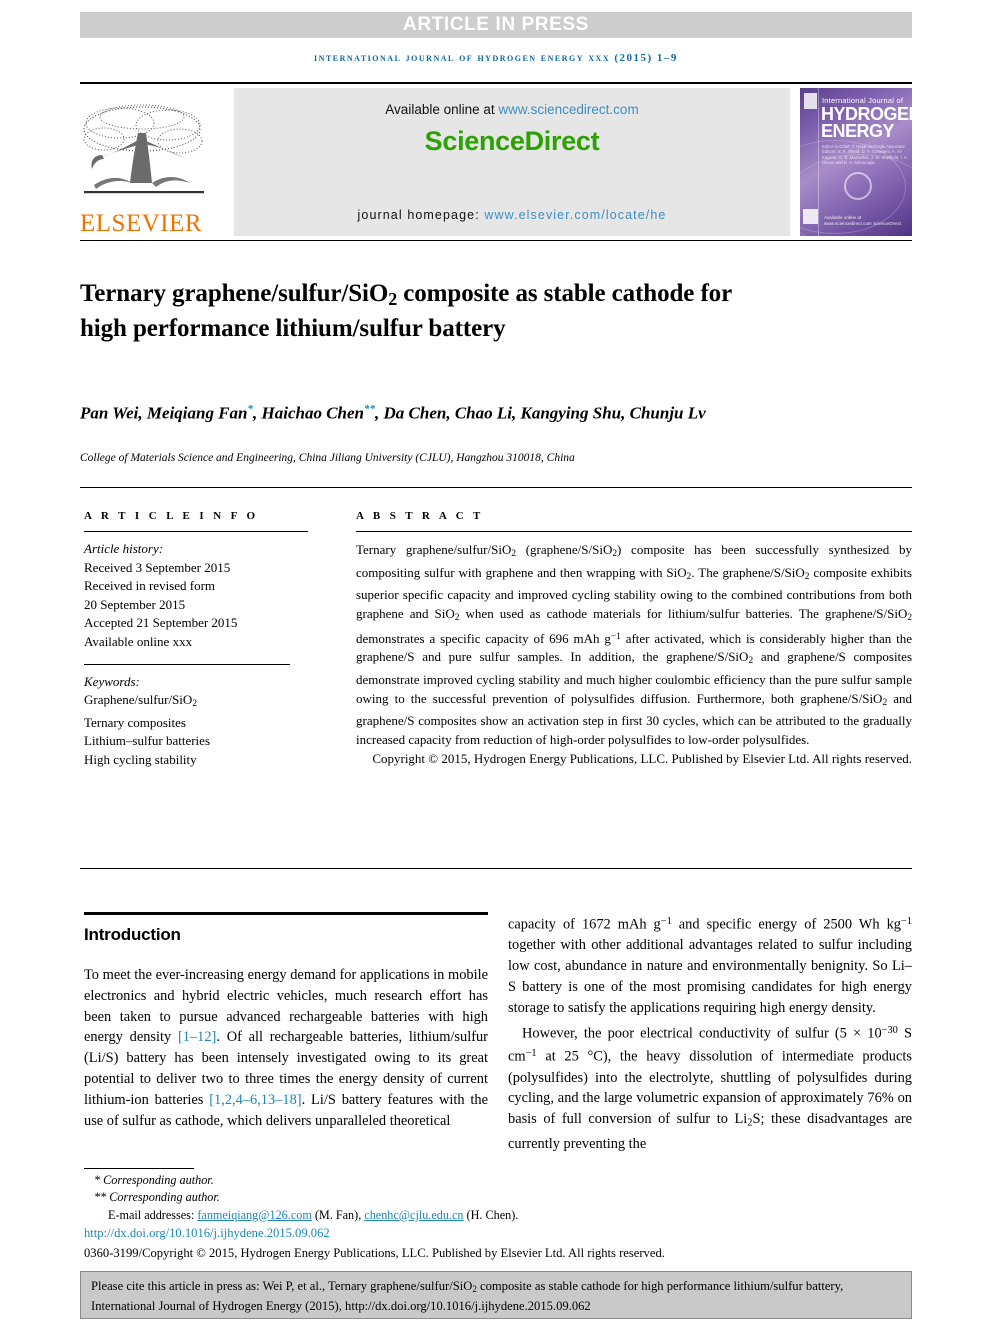  Describe the element at coordinates (161, 623) in the screenshot. I see `article-history-item: Accepted 21 September 2015` at that location.